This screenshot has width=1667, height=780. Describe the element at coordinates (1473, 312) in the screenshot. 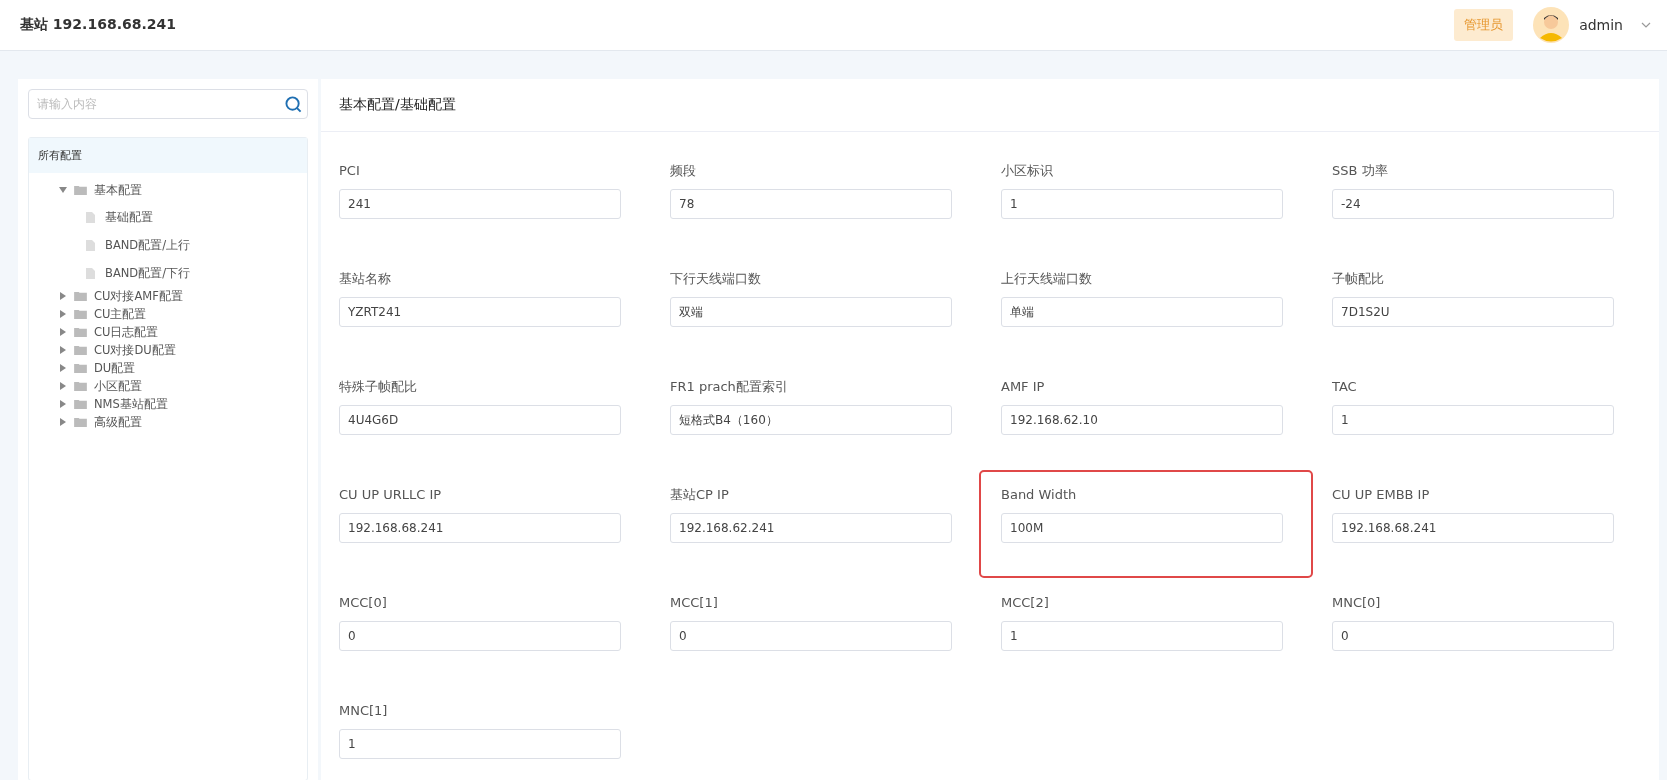

I see `input-field: 7D1S2U` at that location.